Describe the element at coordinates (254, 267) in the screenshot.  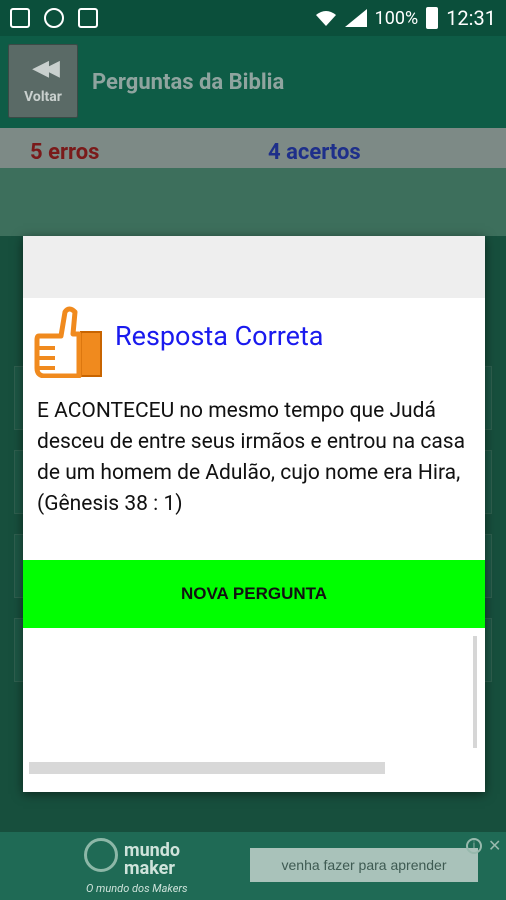
I see `dialog-header` at that location.